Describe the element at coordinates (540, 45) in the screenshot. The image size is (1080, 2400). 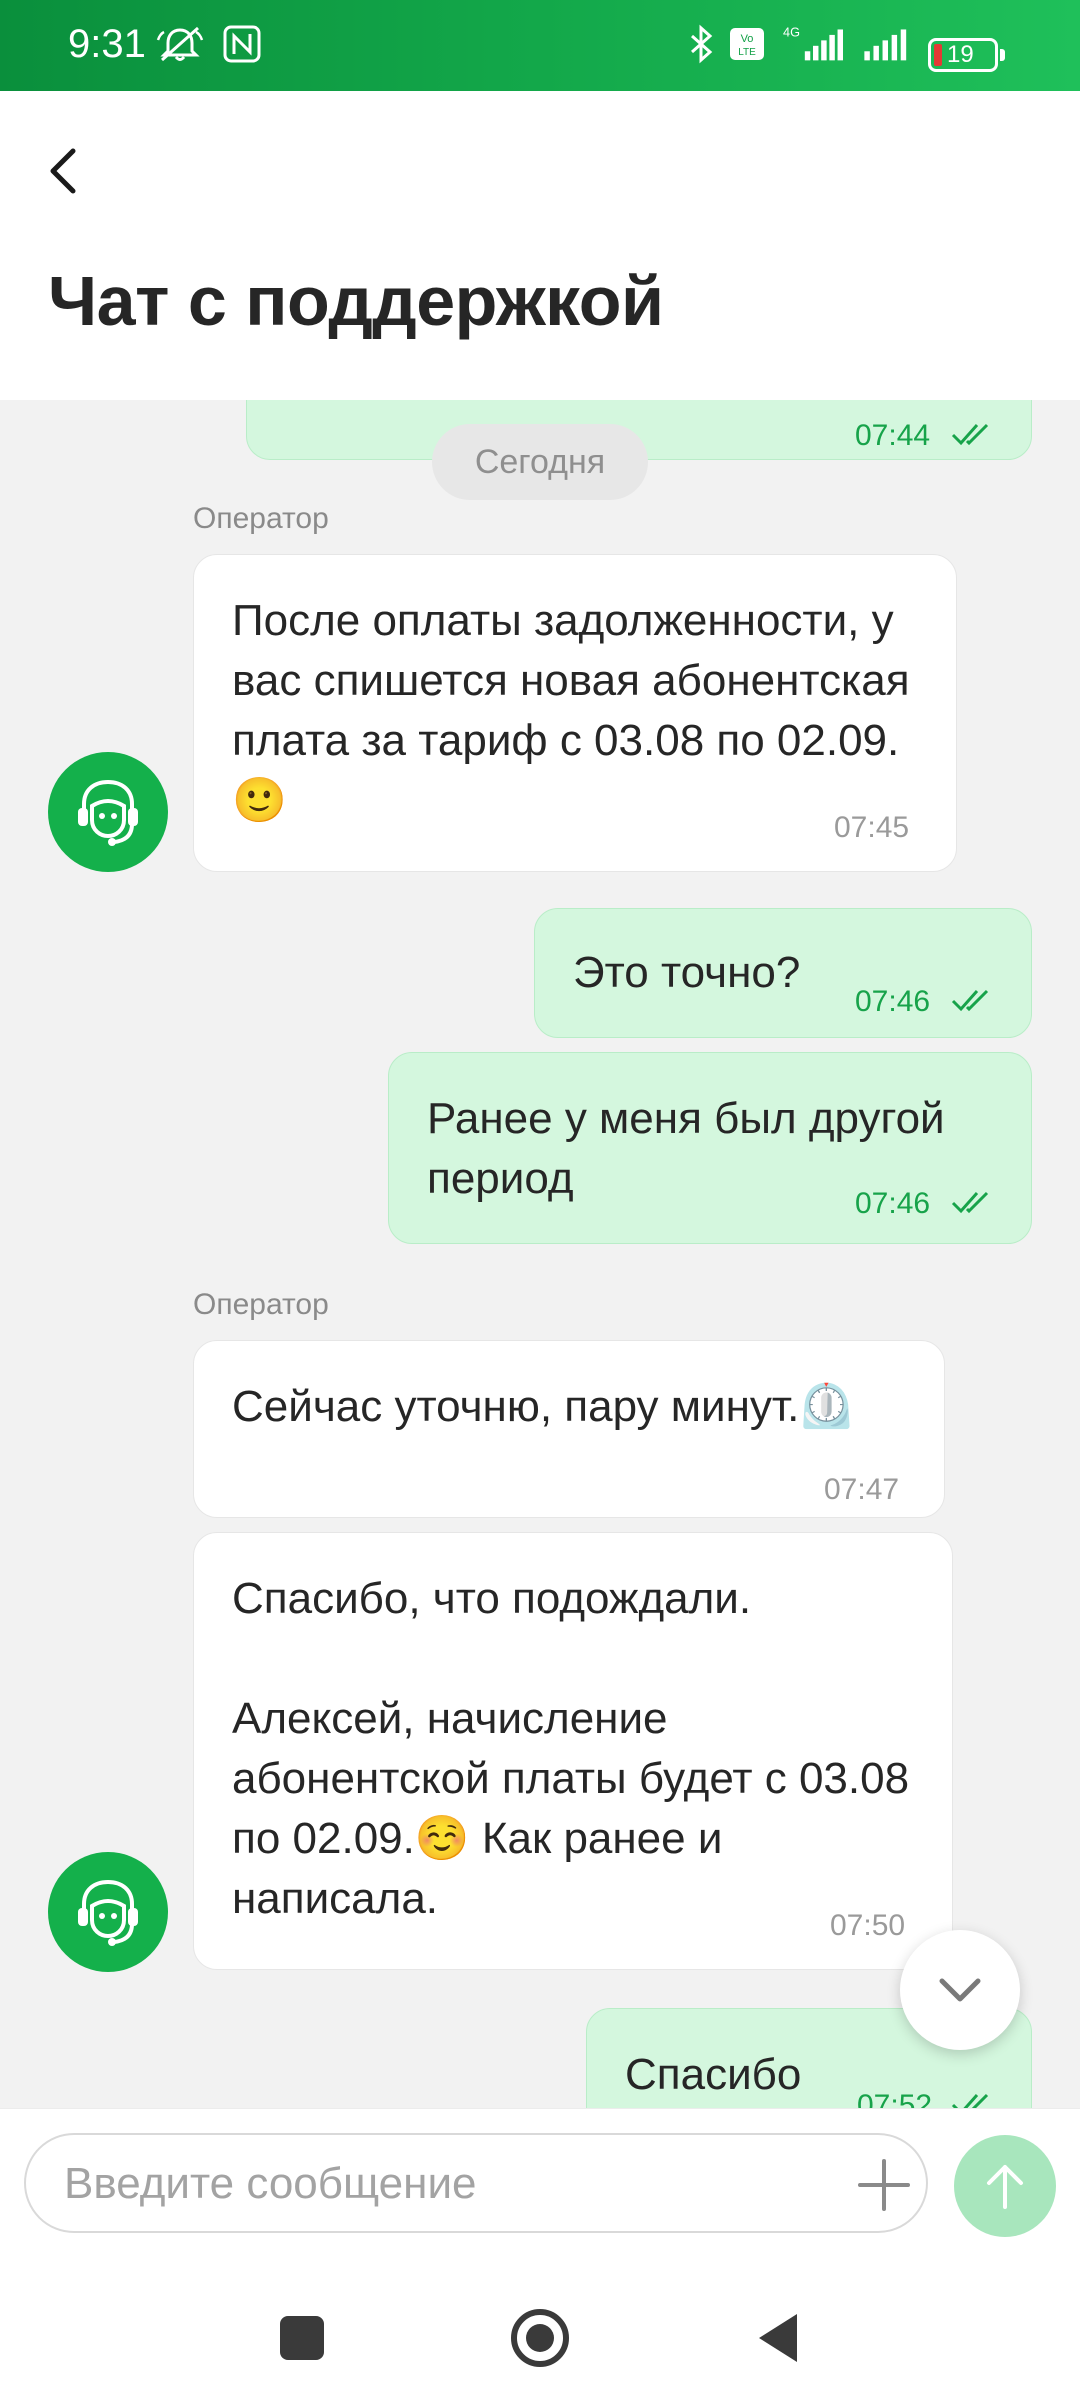
I see `status-bar: 9:31 Vo LTE 4G 19` at that location.